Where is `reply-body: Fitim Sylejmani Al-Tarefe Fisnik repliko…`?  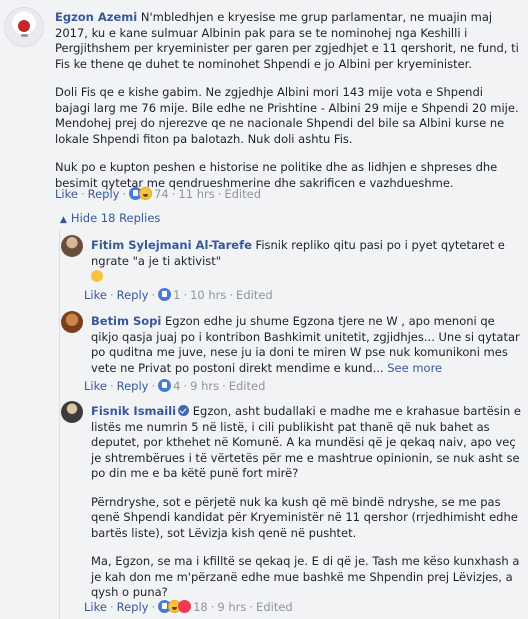
reply-body: Fitim Sylejmani Al-Tarefe Fisnik repliko… is located at coordinates (306, 261).